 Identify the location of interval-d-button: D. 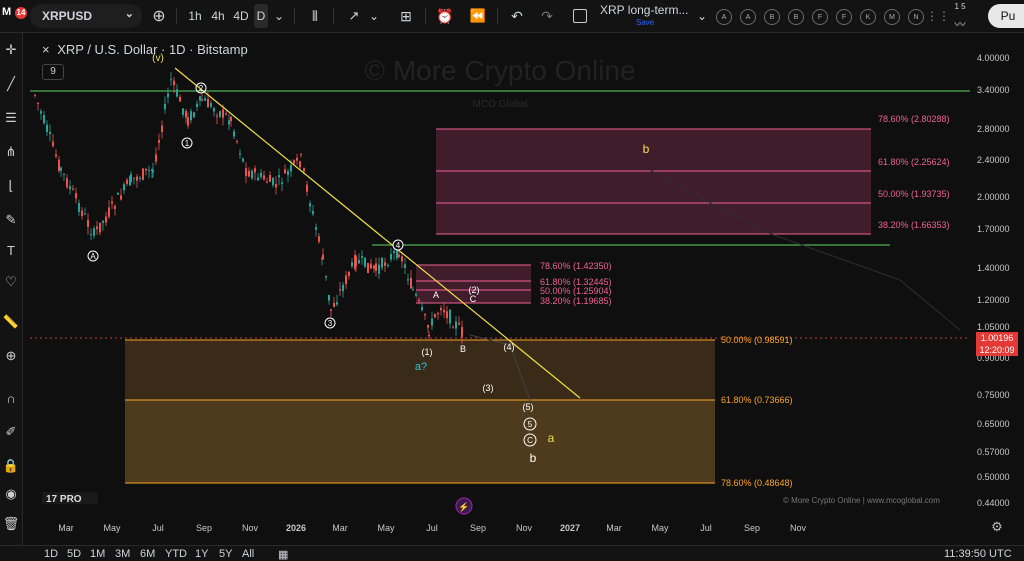
(261, 16).